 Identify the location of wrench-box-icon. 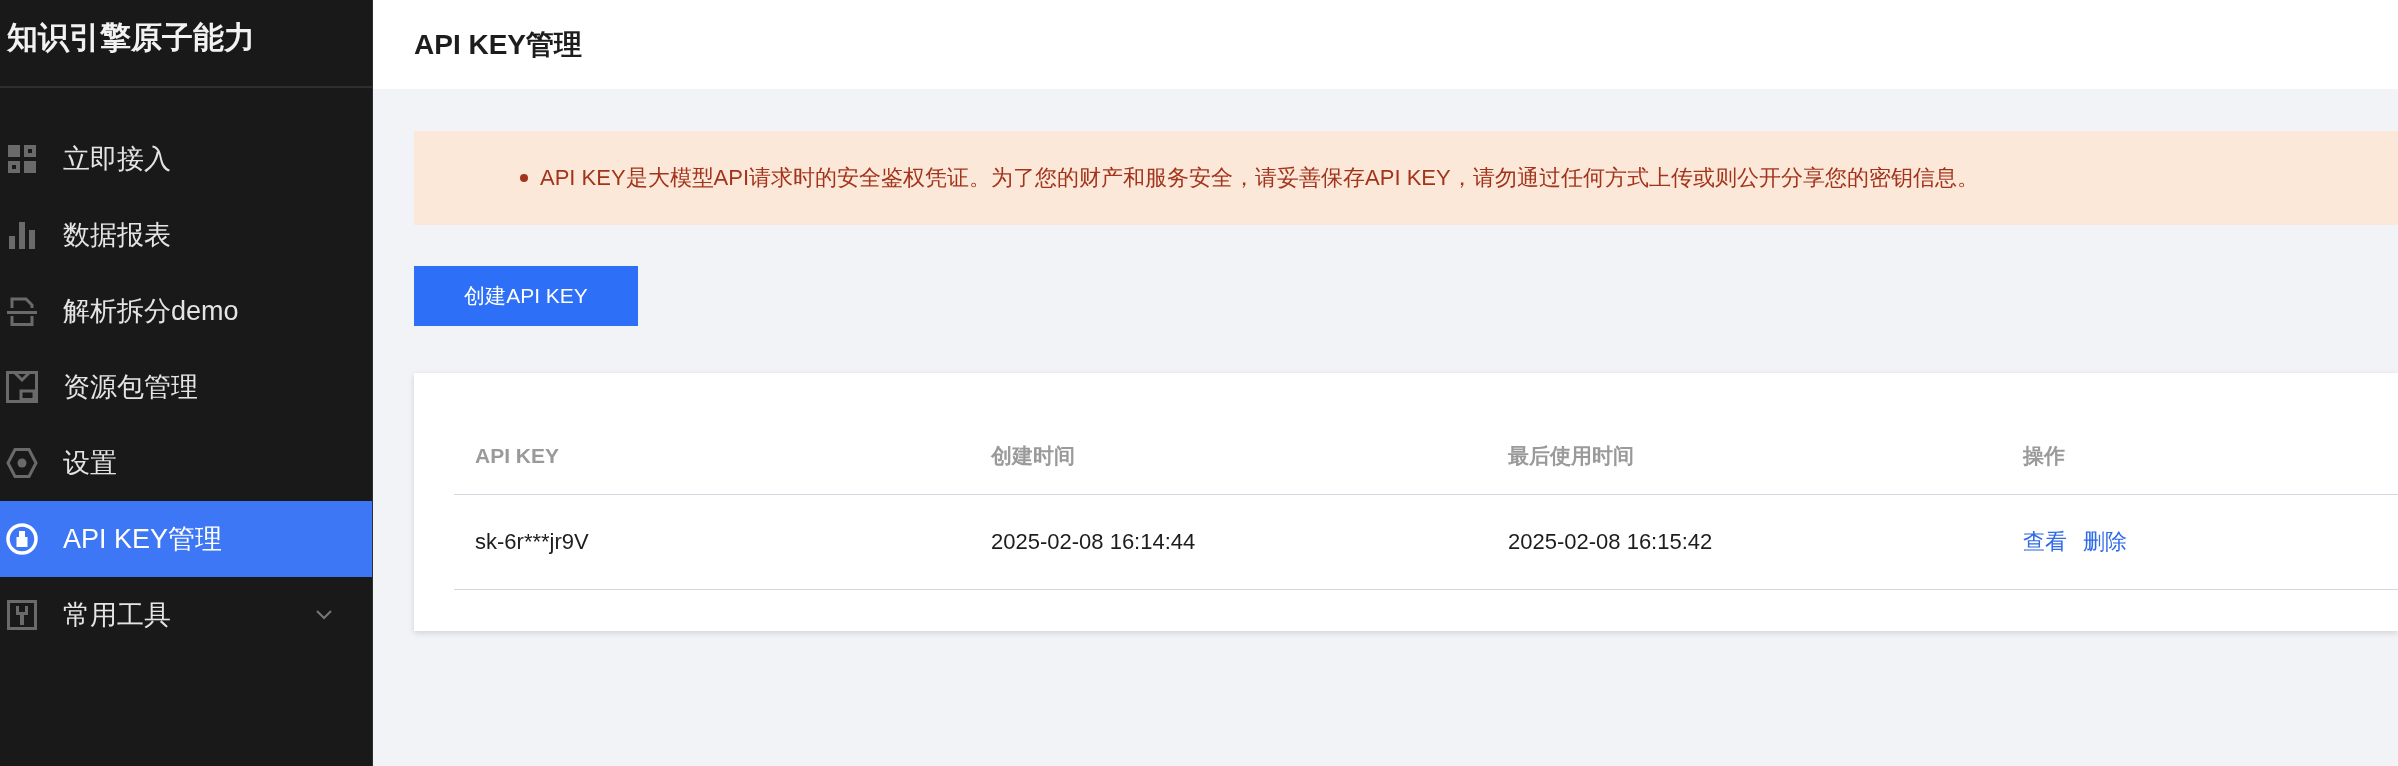
(22, 615).